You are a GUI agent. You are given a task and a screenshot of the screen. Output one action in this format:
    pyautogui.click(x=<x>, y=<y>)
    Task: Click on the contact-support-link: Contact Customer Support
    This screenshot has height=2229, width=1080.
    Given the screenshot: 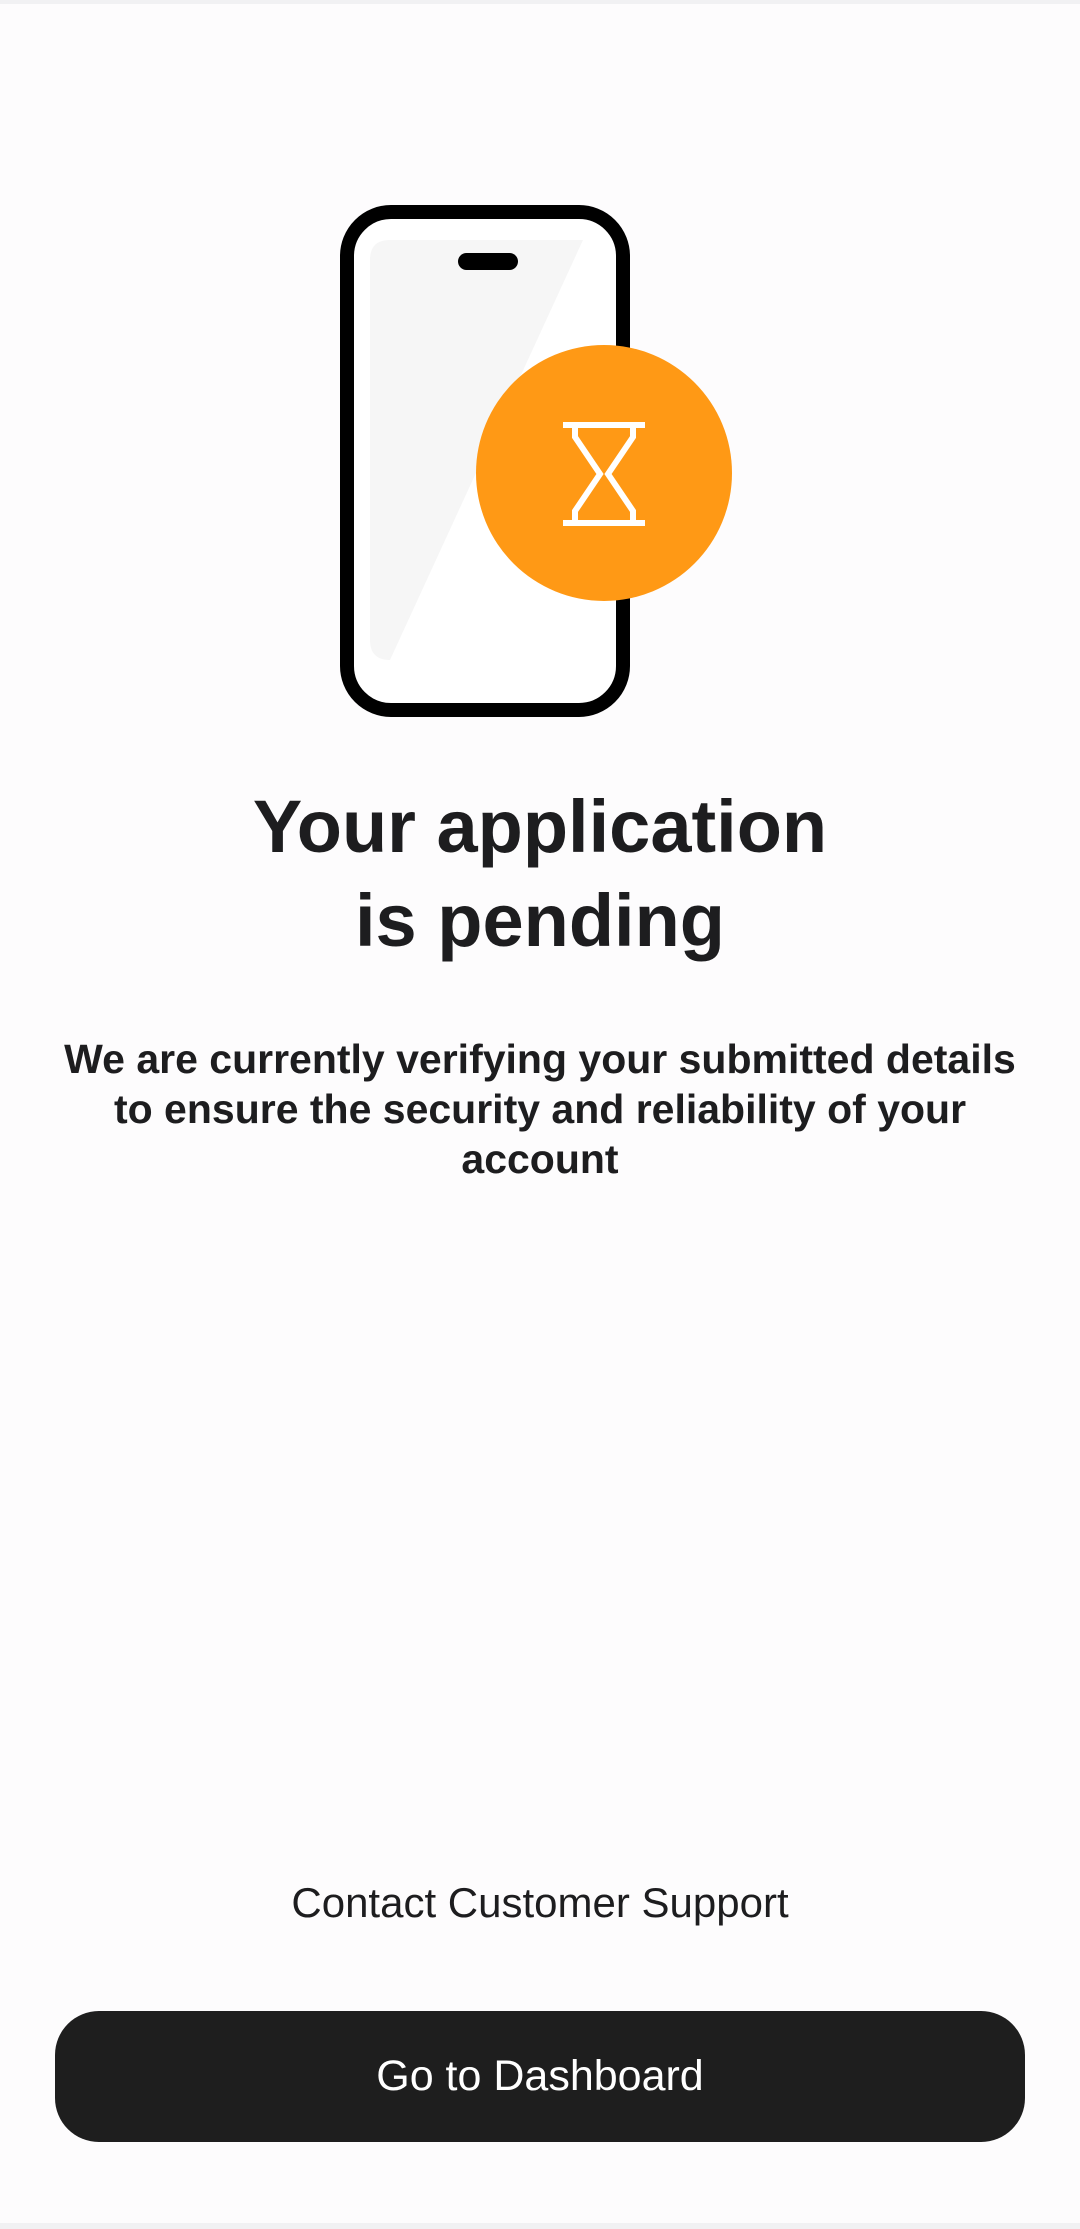 What is the action you would take?
    pyautogui.click(x=540, y=1903)
    